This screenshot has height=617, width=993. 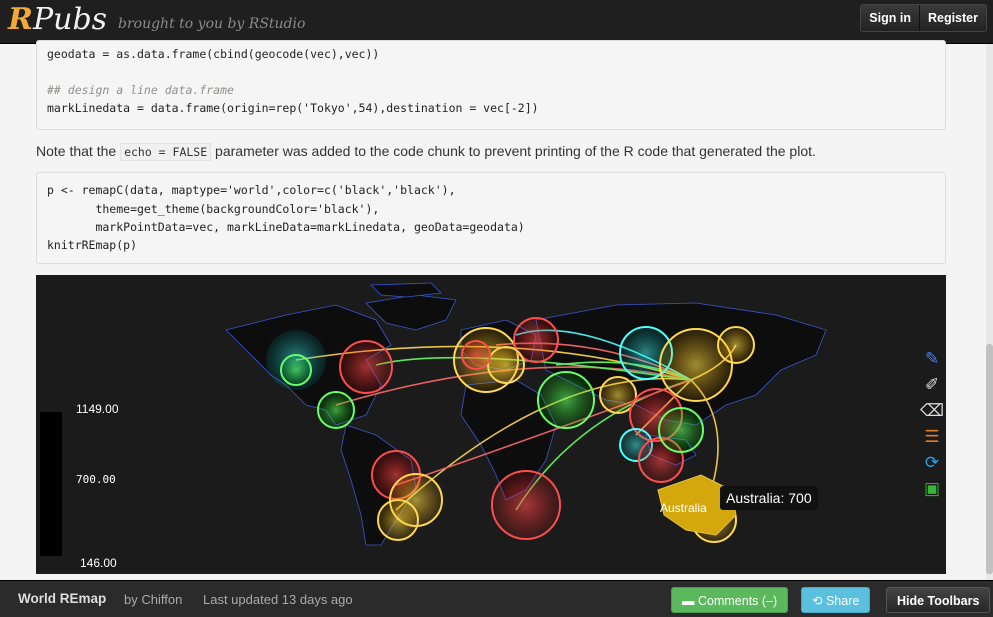 What do you see at coordinates (212, 24) in the screenshot?
I see `tagline: brought to you by RStudio` at bounding box center [212, 24].